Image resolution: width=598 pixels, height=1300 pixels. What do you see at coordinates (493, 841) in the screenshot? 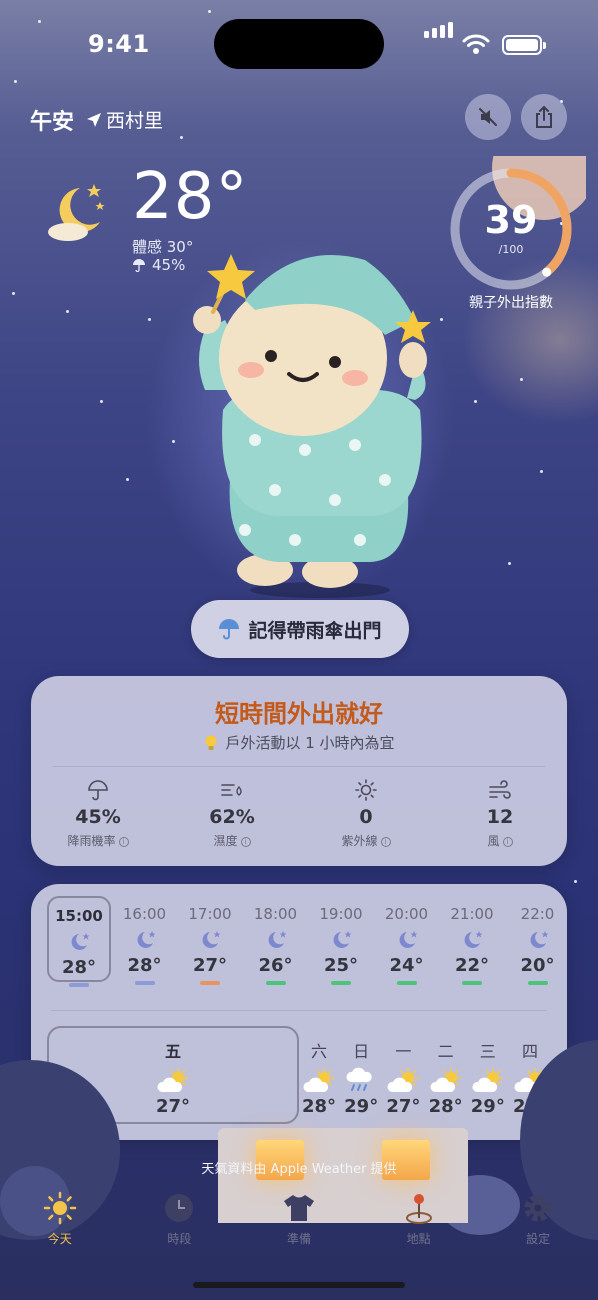
I see `metric-label: 風` at bounding box center [493, 841].